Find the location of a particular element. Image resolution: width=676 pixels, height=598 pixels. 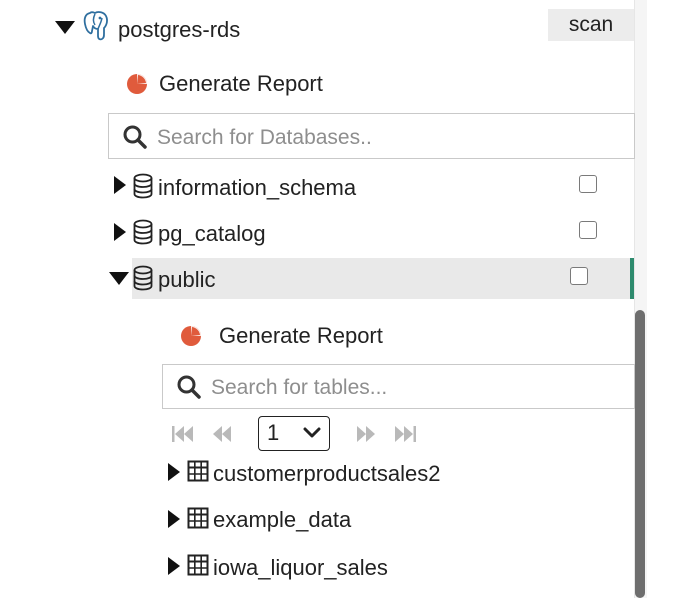

database-search-input: Search for Databases.. is located at coordinates (371, 136).